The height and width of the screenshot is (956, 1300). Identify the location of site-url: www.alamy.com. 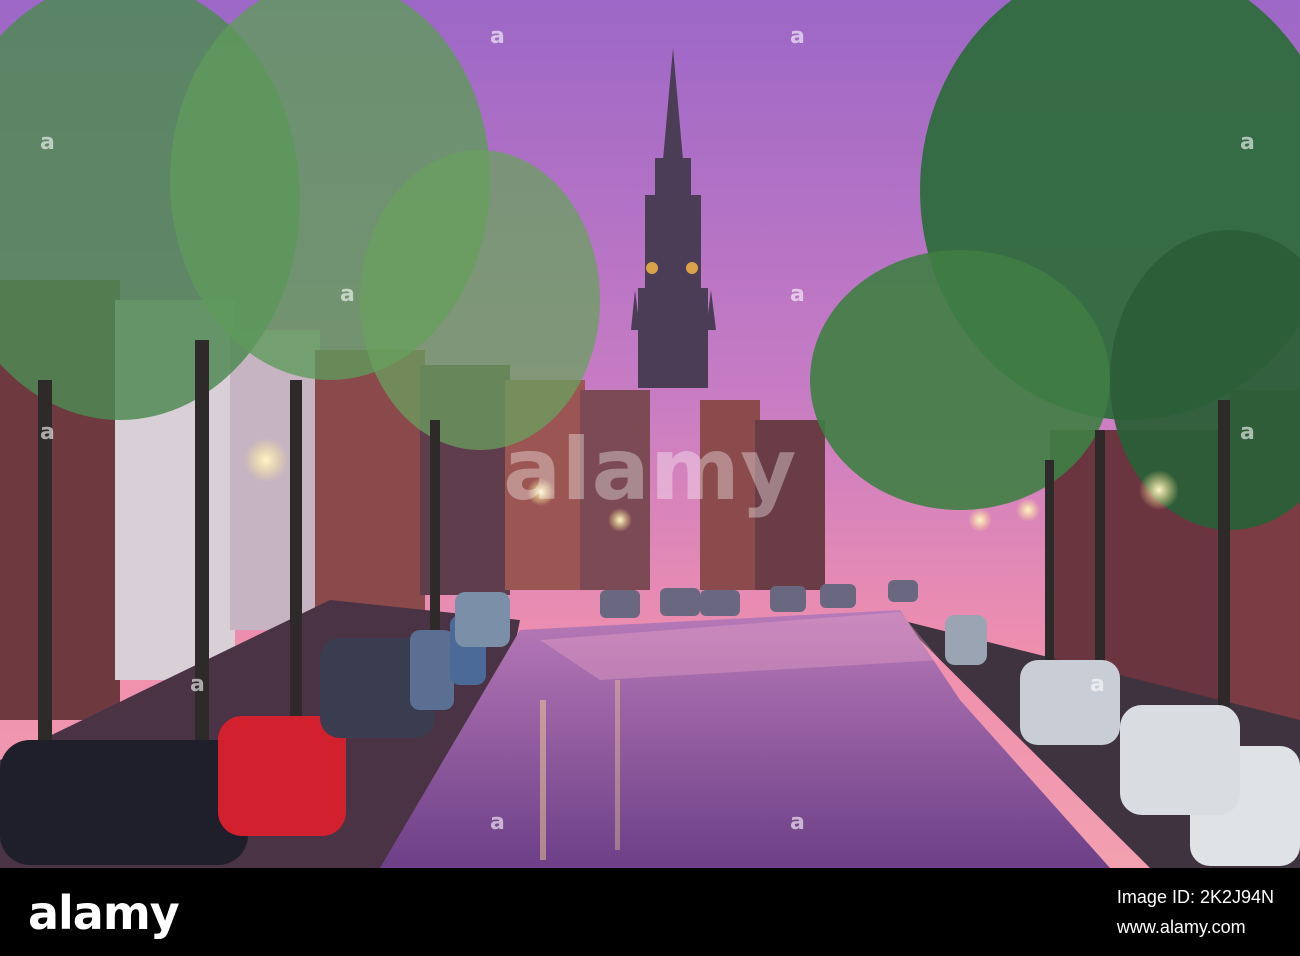
(1181, 927).